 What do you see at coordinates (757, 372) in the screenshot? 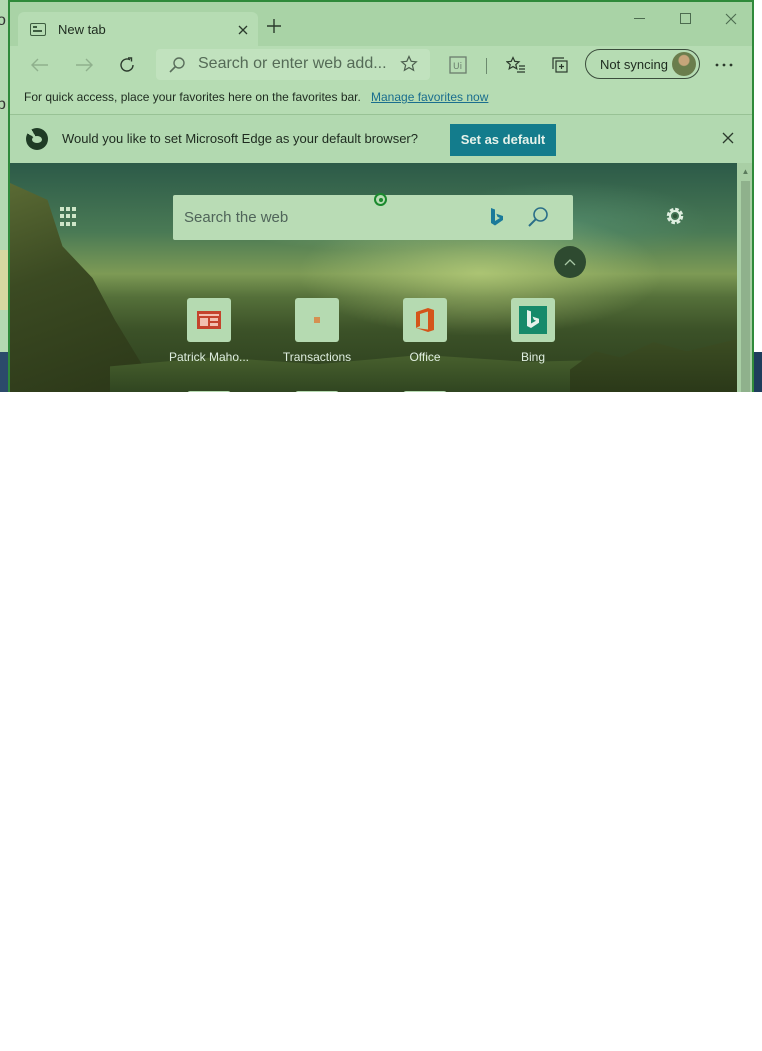
I see `taskbar-fragment` at bounding box center [757, 372].